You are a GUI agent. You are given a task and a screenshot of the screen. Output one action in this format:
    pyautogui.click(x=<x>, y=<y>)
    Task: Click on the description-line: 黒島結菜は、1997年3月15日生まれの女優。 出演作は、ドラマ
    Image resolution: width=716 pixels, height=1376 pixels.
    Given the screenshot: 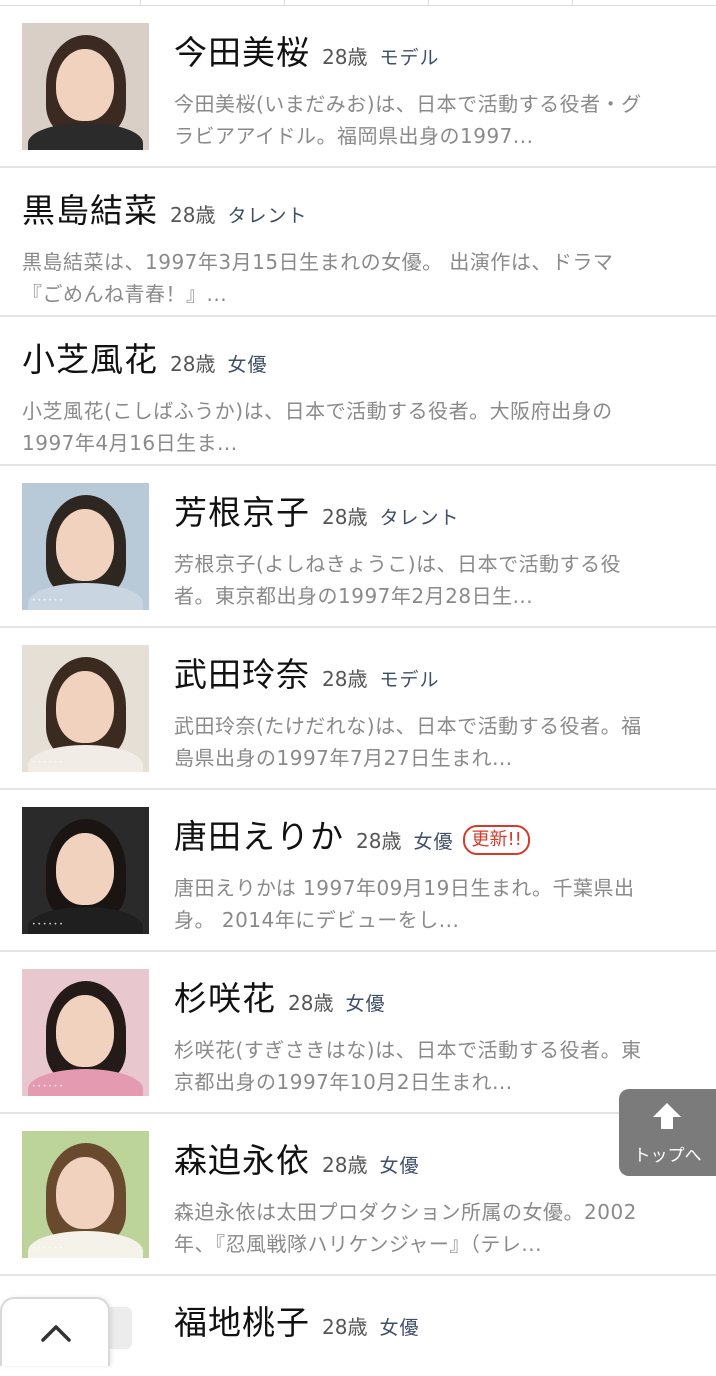 What is the action you would take?
    pyautogui.click(x=318, y=262)
    